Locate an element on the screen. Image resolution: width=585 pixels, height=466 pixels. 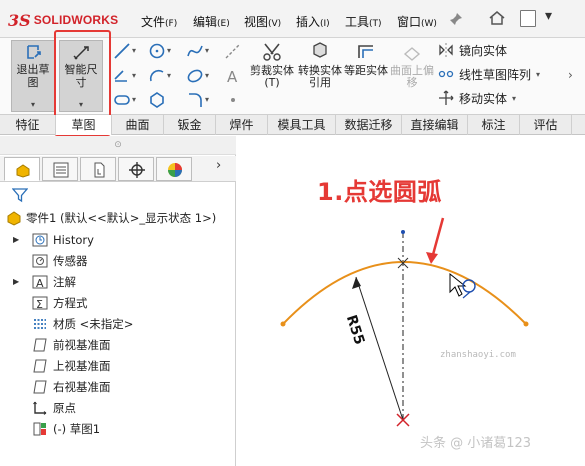
radius-dimension-line is located at coordinates (379, 348).